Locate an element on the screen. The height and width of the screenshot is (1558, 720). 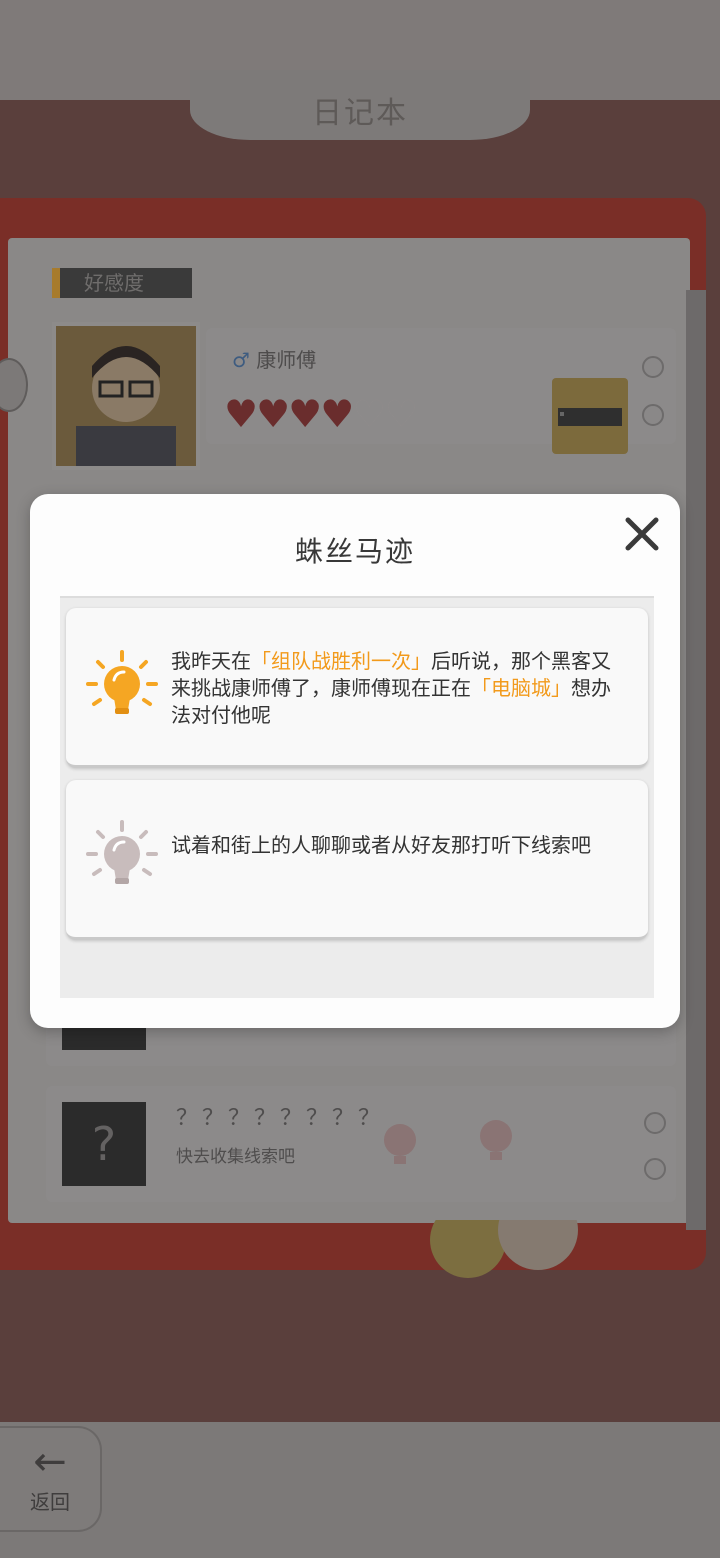
notebook-title: 日记本 is located at coordinates (360, 113).